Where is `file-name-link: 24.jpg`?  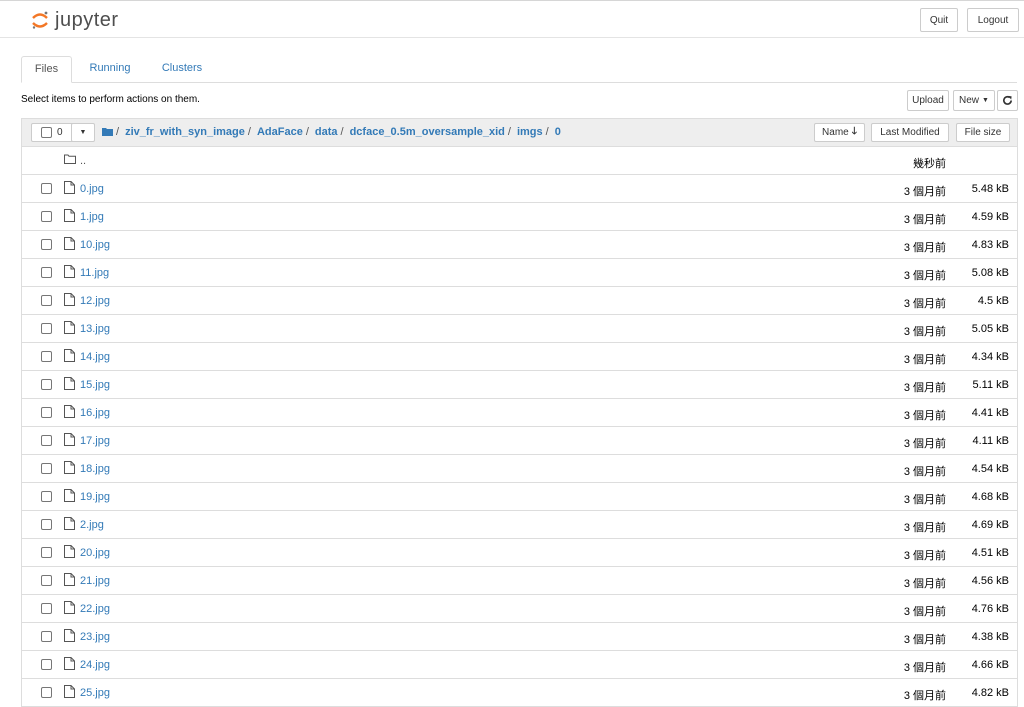 file-name-link: 24.jpg is located at coordinates (95, 665).